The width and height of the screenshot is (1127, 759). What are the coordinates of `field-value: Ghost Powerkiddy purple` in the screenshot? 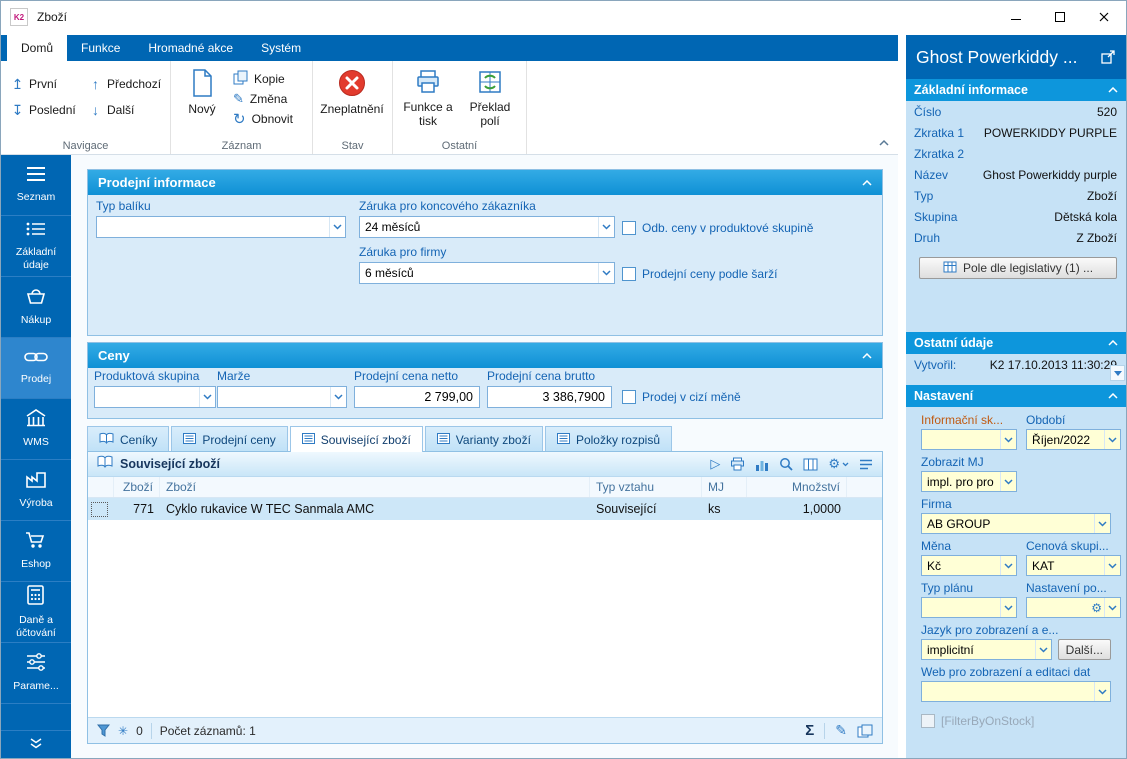 It's located at (1050, 175).